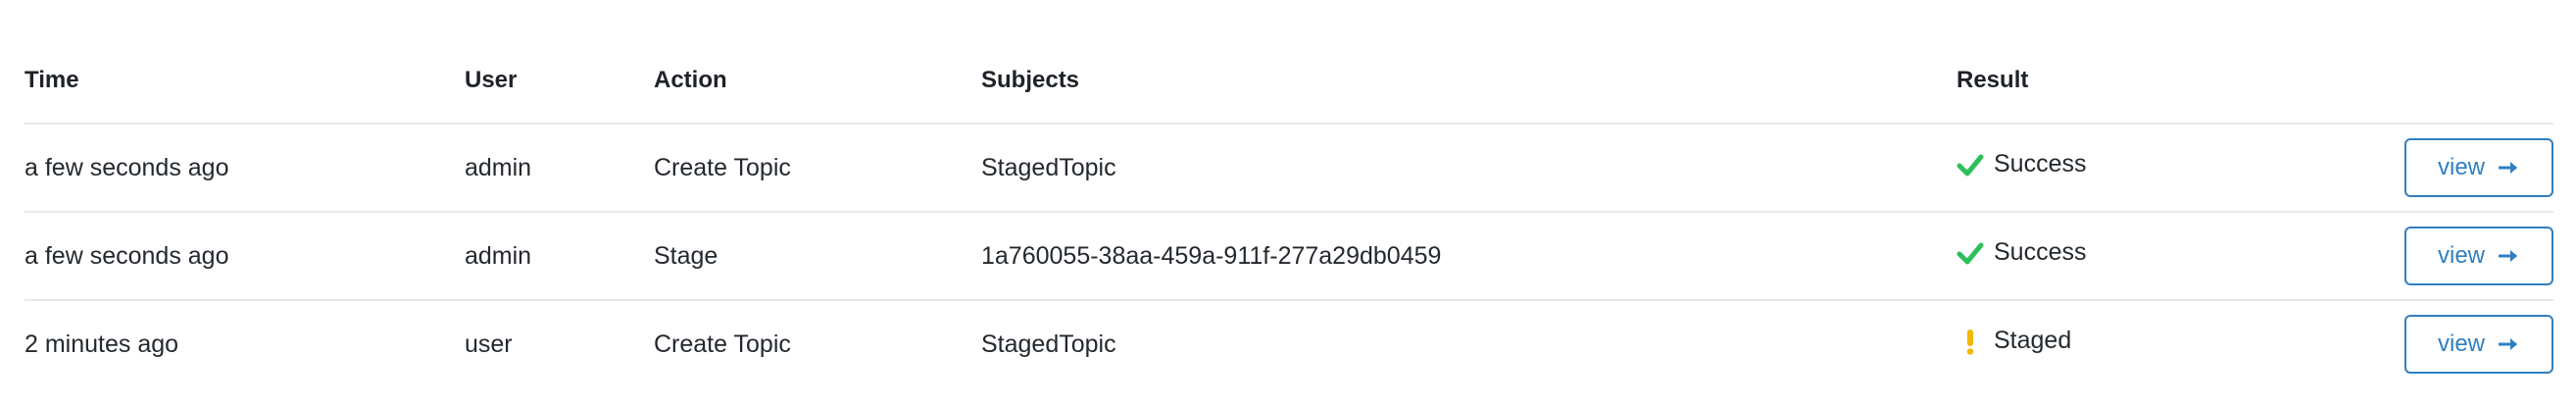 The image size is (2576, 406). I want to click on result-status: Staged, so click(2014, 341).